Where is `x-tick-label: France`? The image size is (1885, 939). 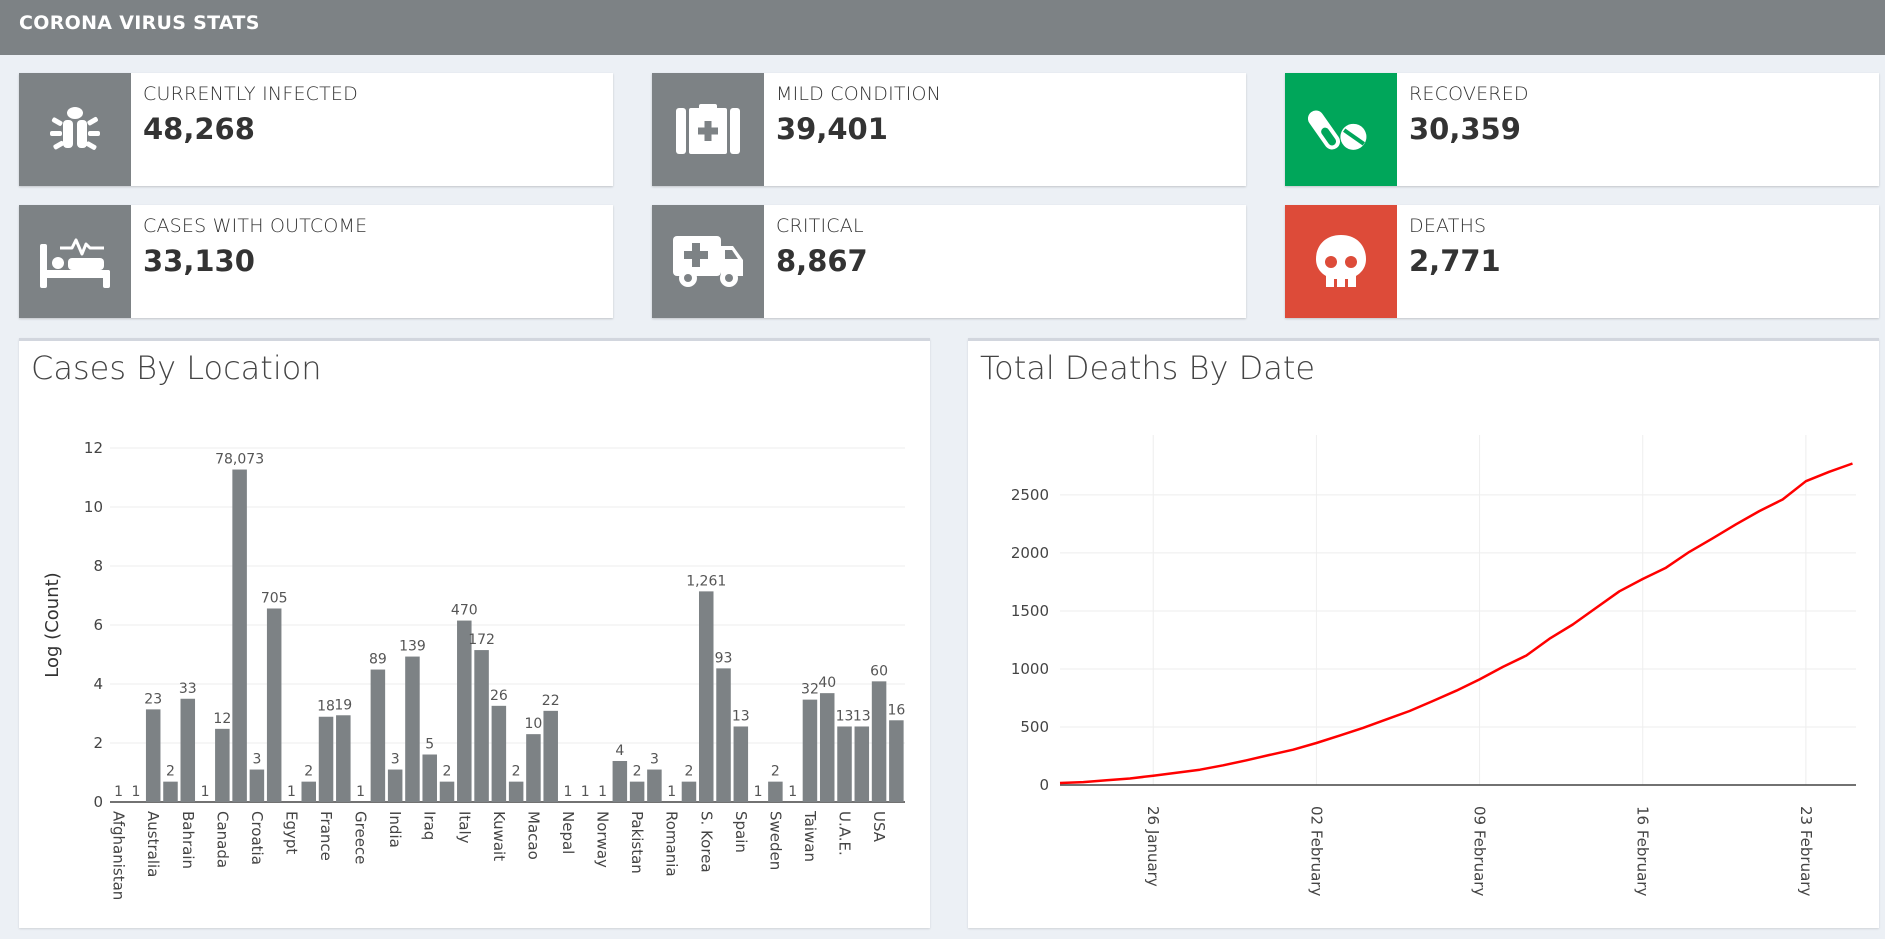 x-tick-label: France is located at coordinates (326, 836).